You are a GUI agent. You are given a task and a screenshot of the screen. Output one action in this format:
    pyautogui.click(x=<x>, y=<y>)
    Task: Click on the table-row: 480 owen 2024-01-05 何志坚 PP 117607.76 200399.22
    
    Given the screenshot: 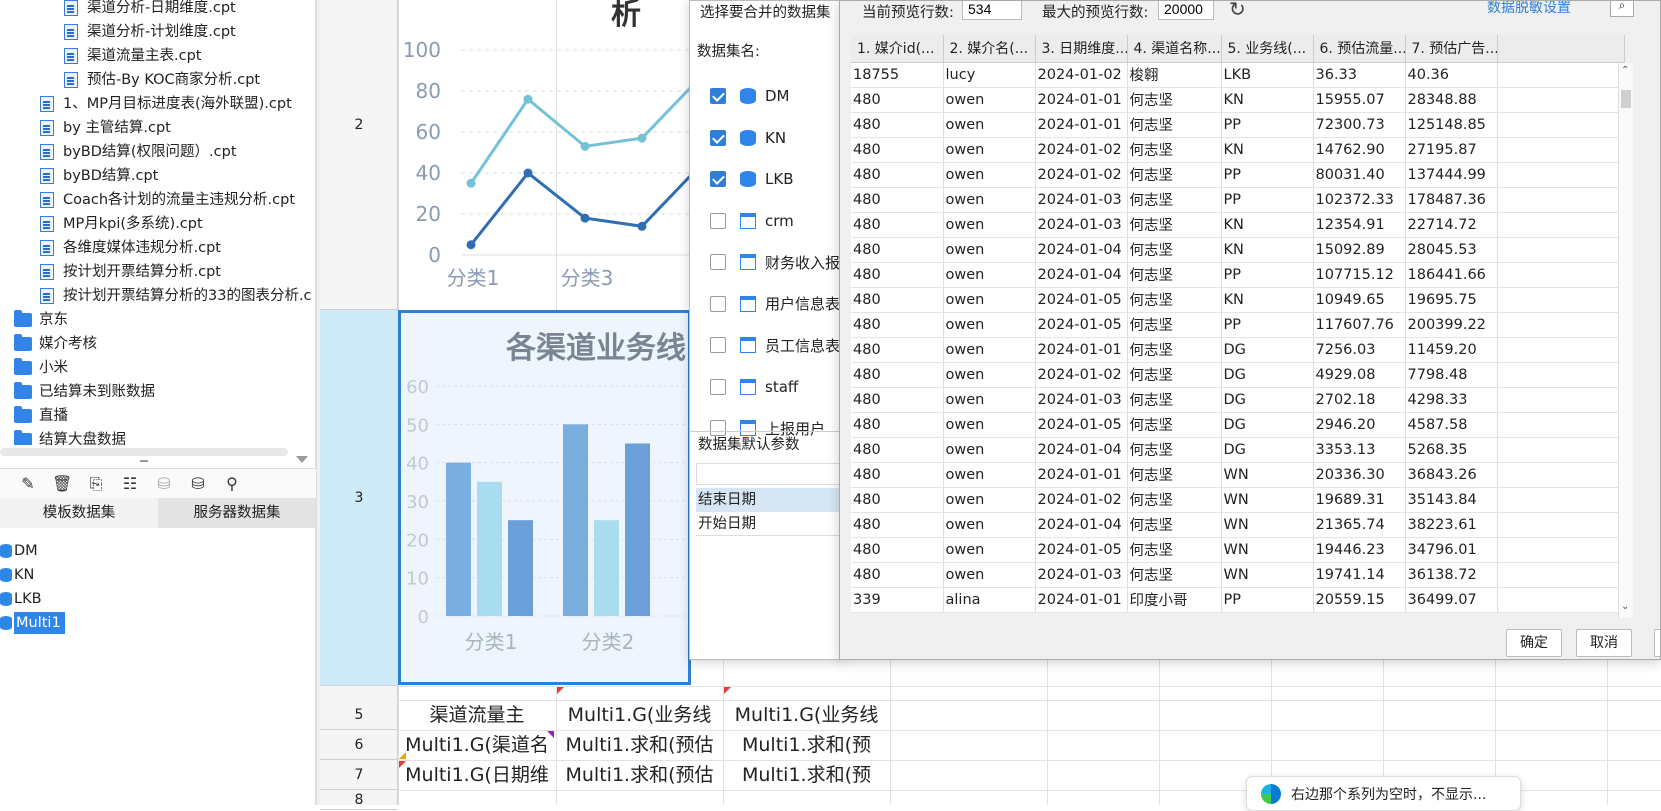 What is the action you would take?
    pyautogui.click(x=1238, y=325)
    